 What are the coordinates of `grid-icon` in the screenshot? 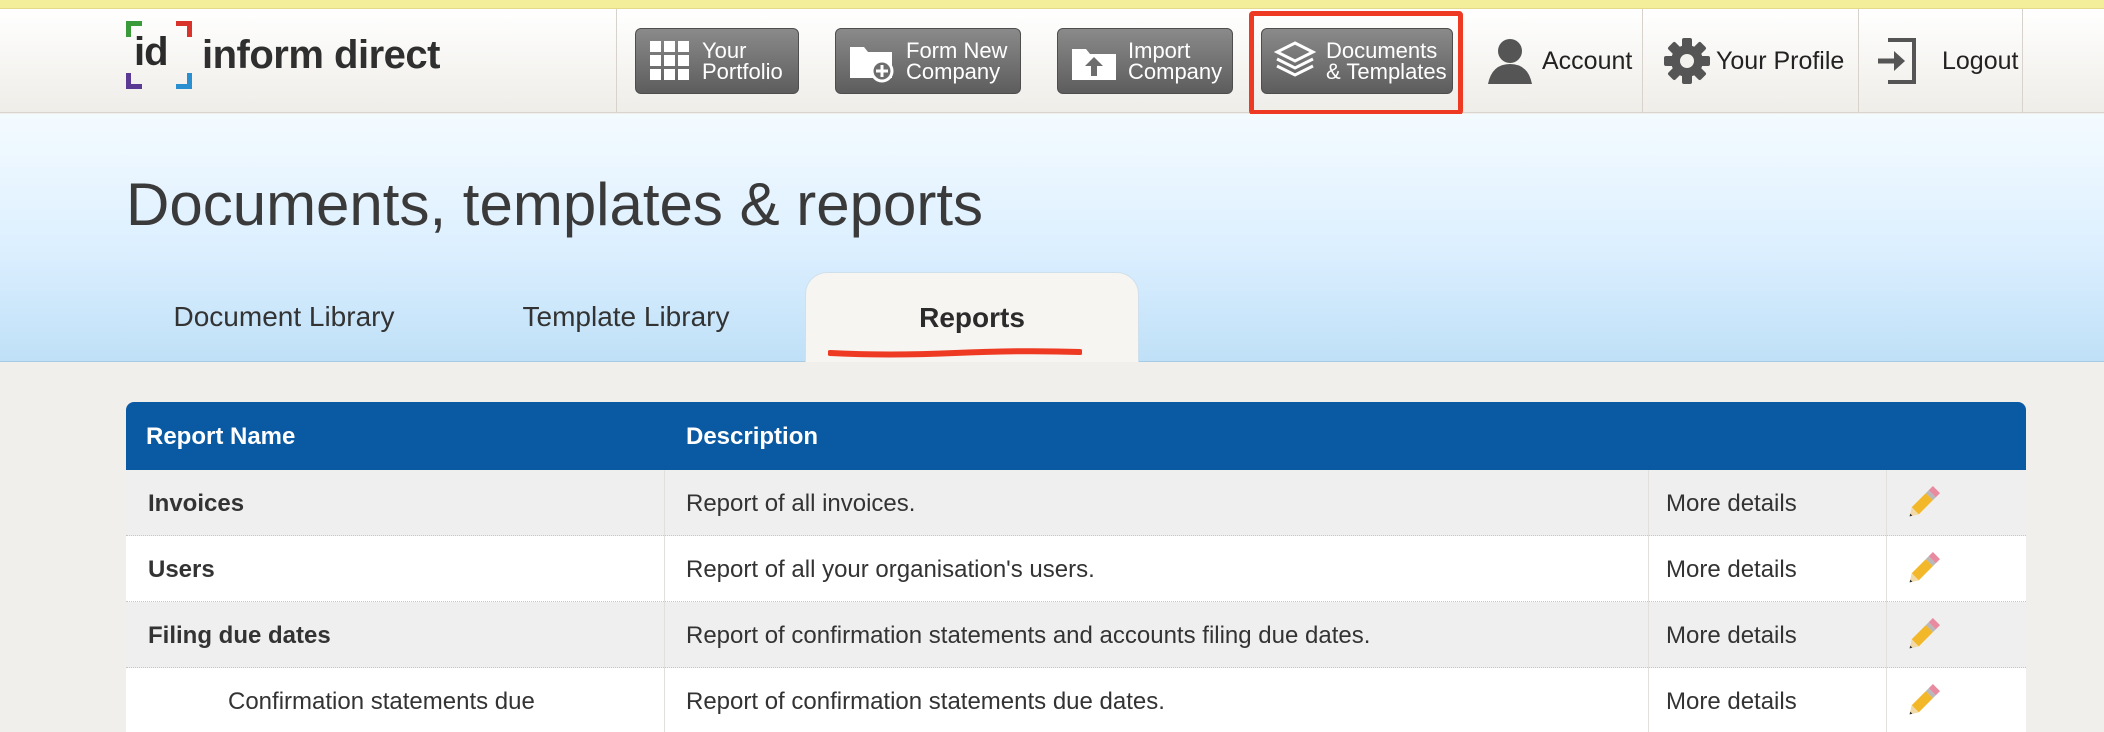 It's located at (669, 60).